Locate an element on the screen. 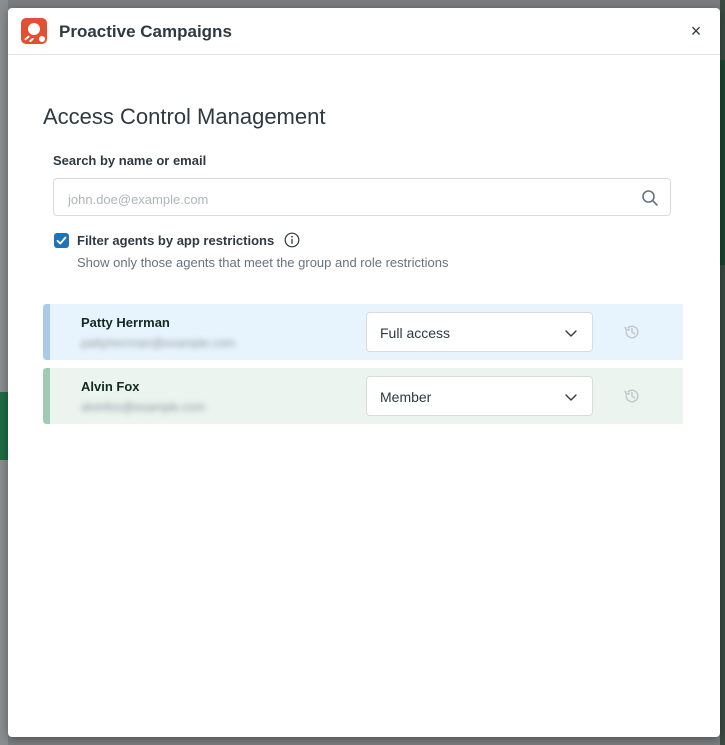 This screenshot has height=745, width=725. search-icon is located at coordinates (650, 198).